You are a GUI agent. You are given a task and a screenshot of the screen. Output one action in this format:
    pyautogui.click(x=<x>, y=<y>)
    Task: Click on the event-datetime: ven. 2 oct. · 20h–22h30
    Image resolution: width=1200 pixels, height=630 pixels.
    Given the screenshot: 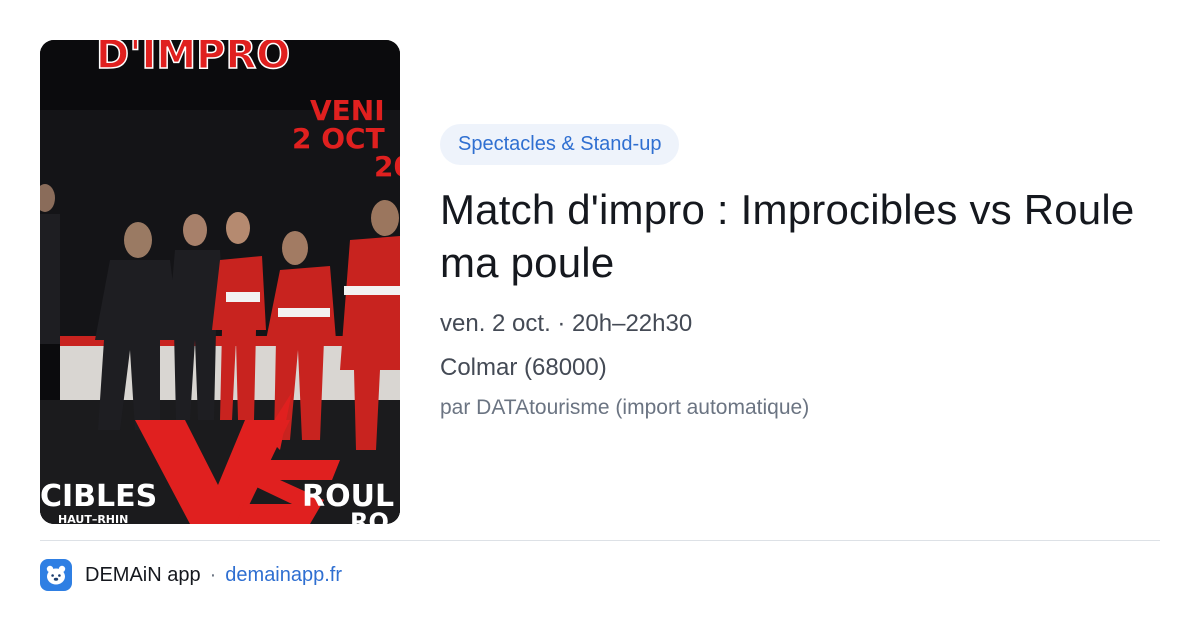 What is the action you would take?
    pyautogui.click(x=566, y=323)
    